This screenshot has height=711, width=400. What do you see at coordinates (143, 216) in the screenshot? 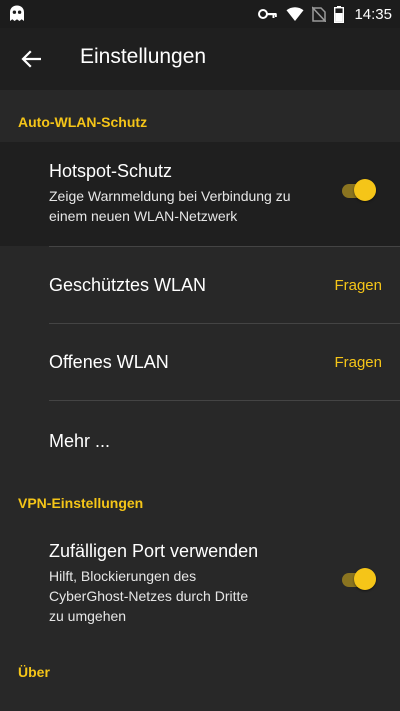
I see `hotspot-protection-subtitle-2: einem neuen WLAN-Netzwerk` at bounding box center [143, 216].